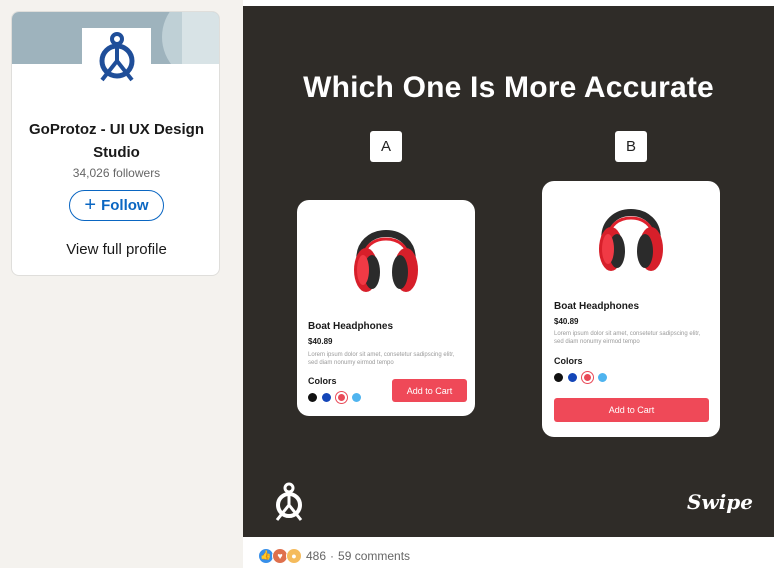  I want to click on swipe-signature: Swipe, so click(720, 502).